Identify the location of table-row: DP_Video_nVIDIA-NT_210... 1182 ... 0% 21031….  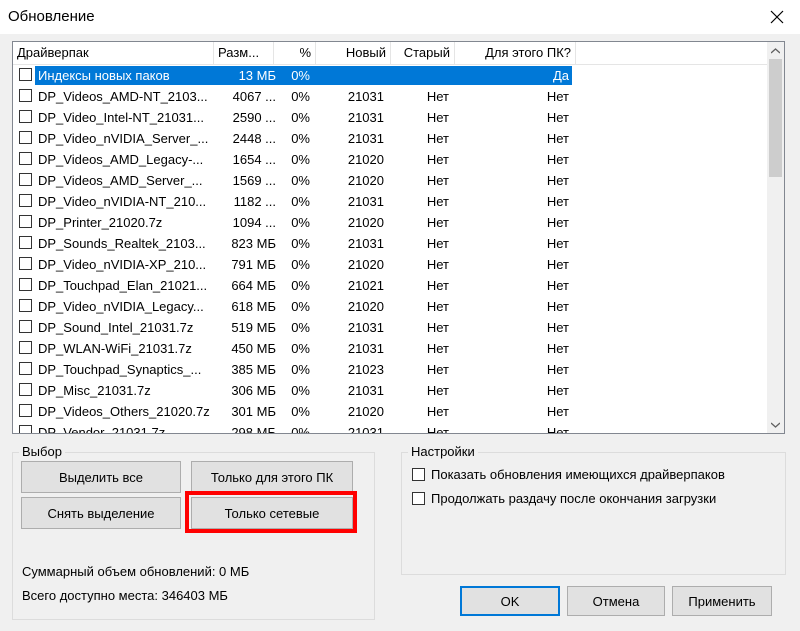
(391, 201).